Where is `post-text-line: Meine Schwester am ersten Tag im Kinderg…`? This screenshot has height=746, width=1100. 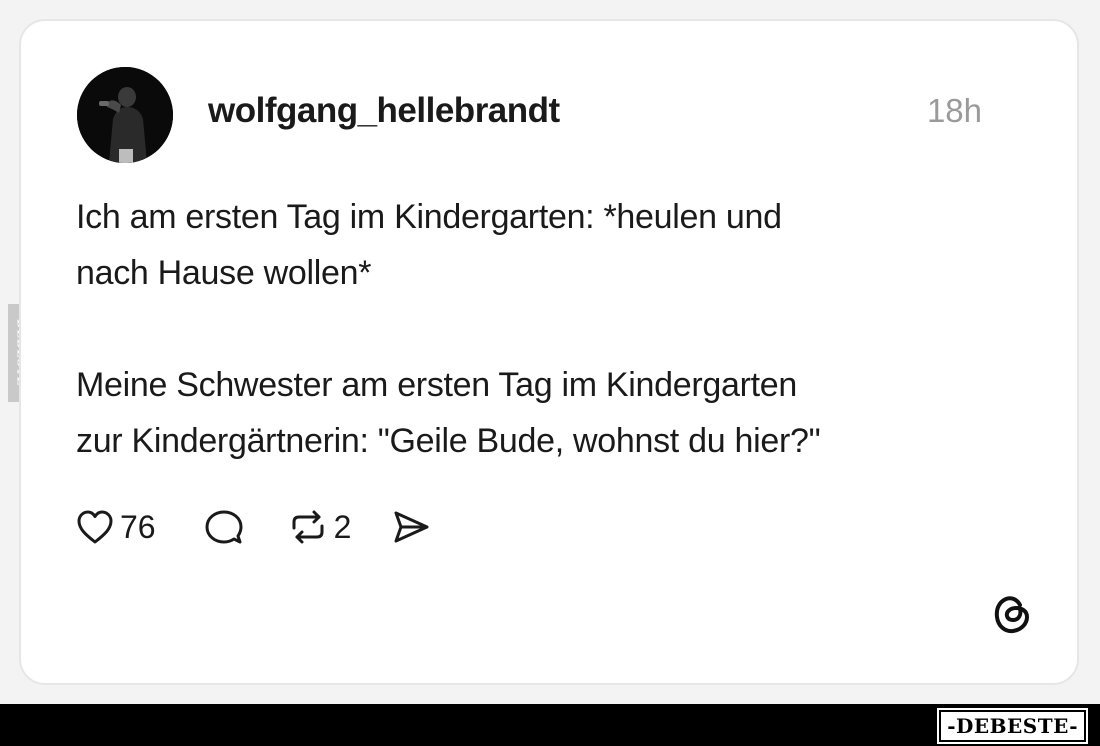 post-text-line: Meine Schwester am ersten Tag im Kinderg… is located at coordinates (437, 385).